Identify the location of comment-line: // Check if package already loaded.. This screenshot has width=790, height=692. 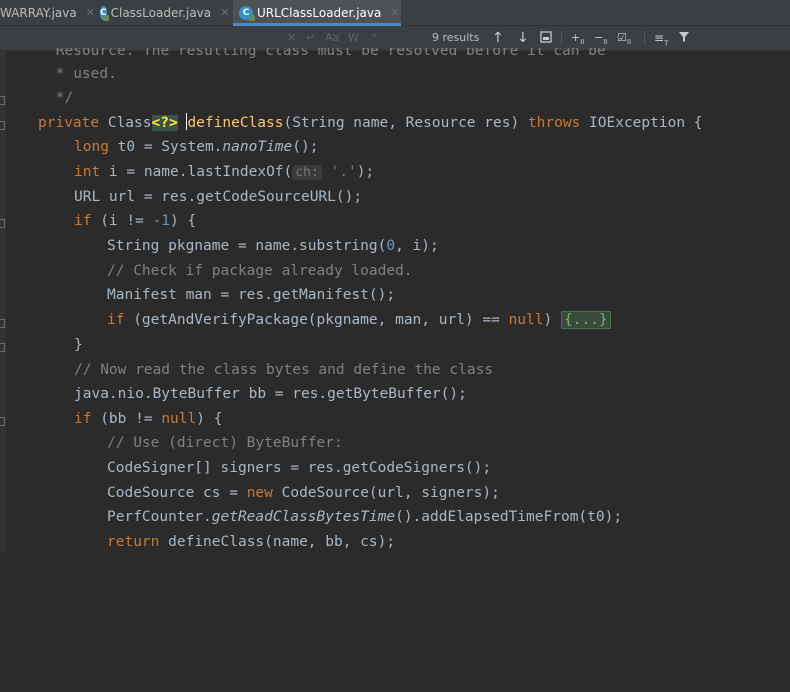
(260, 271).